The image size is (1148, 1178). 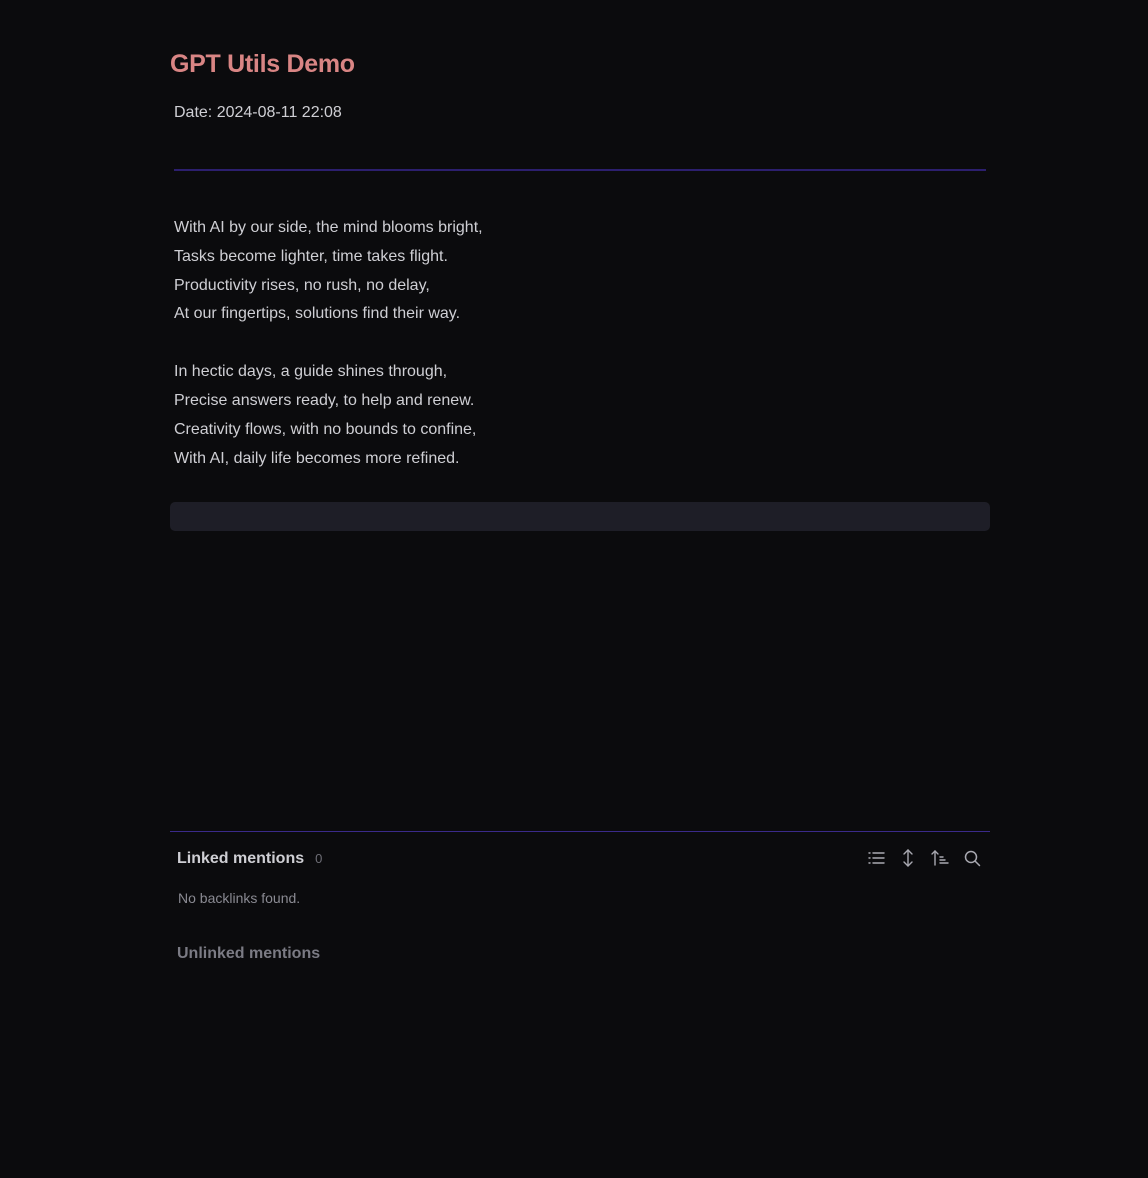 I want to click on backlinks-toolbar, so click(x=924, y=858).